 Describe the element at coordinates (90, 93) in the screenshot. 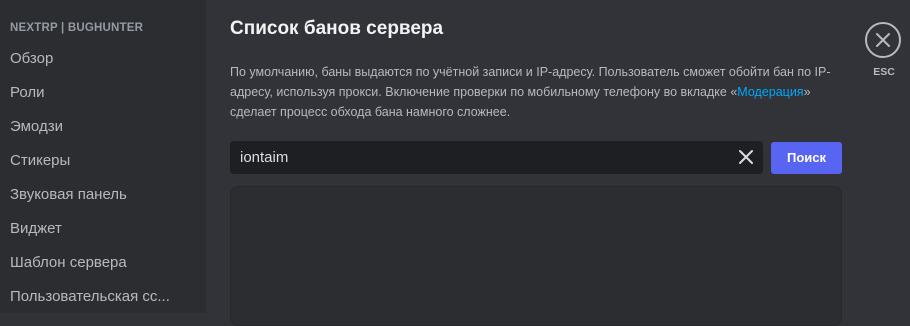

I see `sidebar-item-roles: Роли` at that location.